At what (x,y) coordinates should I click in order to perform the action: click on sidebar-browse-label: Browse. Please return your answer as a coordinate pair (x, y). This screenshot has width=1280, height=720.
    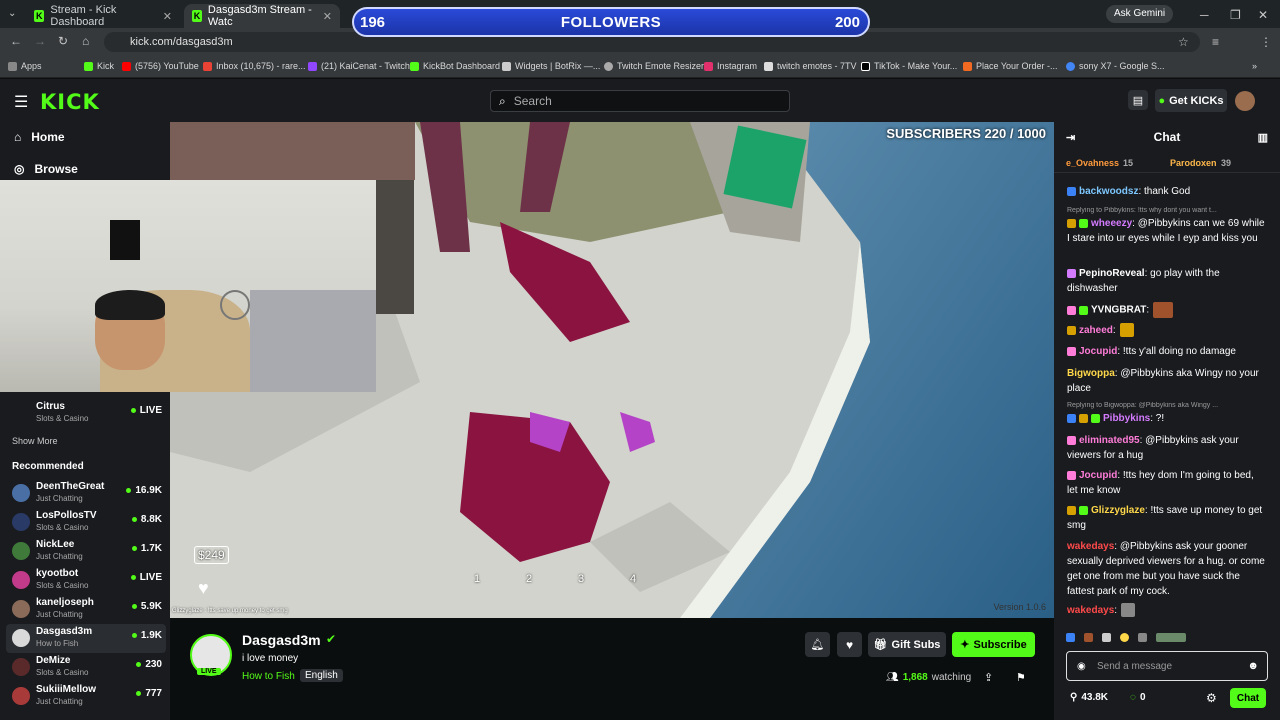
    Looking at the image, I should click on (56, 169).